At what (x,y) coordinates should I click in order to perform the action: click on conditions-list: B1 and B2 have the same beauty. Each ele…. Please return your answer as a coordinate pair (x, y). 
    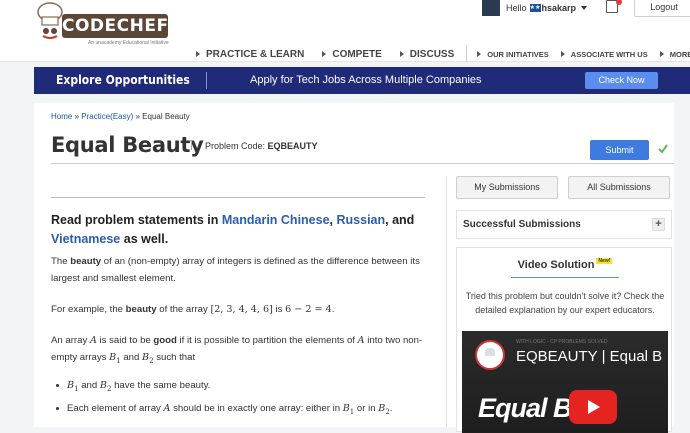
    Looking at the image, I should click on (238, 399).